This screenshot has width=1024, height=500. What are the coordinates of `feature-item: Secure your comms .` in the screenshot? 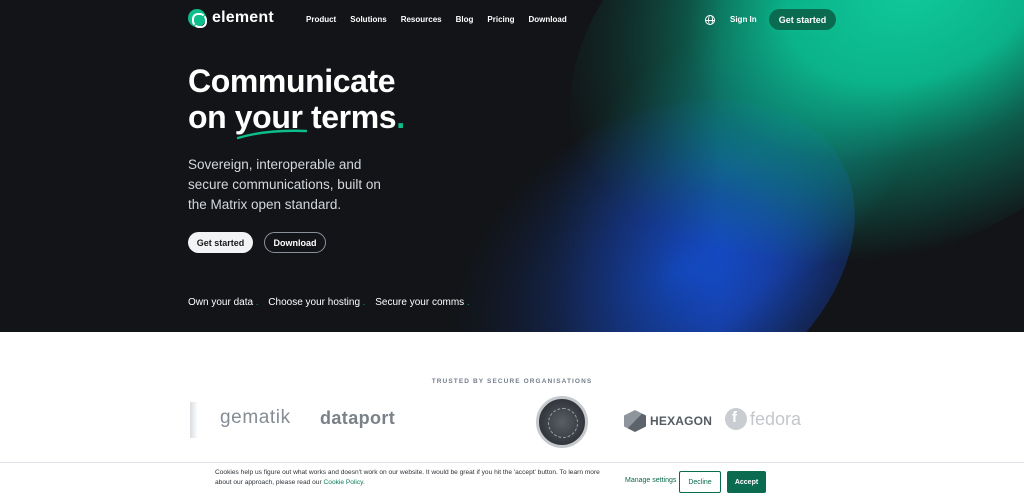 It's located at (422, 302).